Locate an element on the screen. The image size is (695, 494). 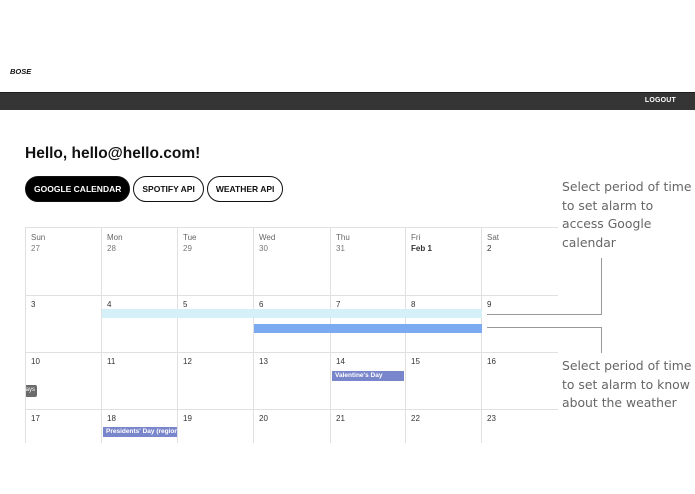
day-number: 23 is located at coordinates (491, 418).